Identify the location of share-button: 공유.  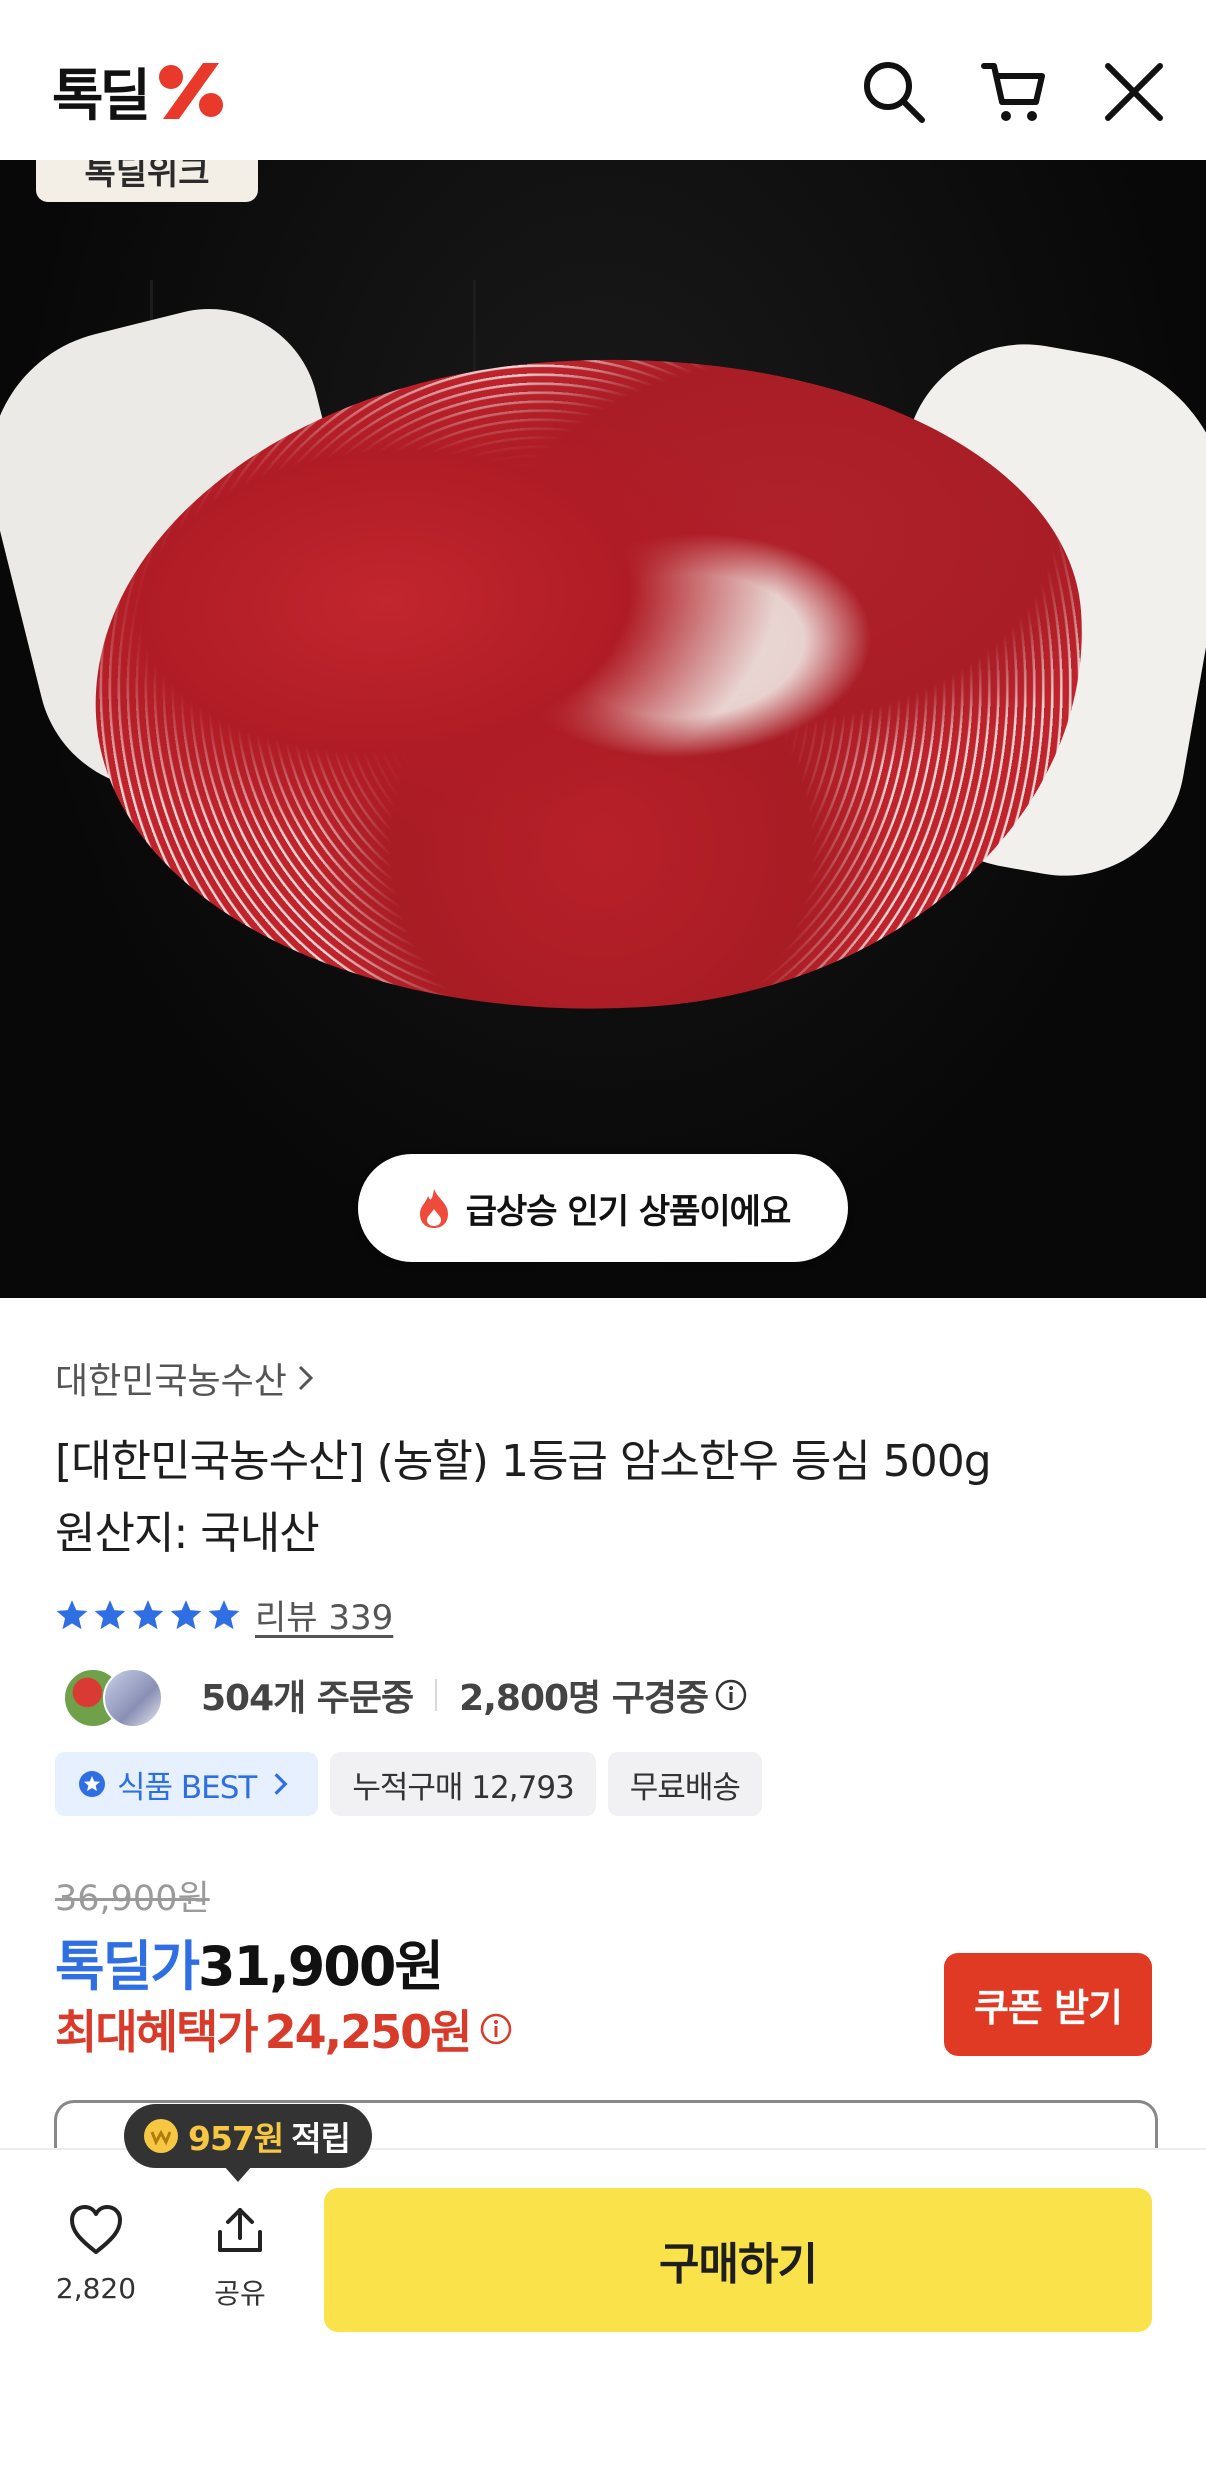
(240, 2256).